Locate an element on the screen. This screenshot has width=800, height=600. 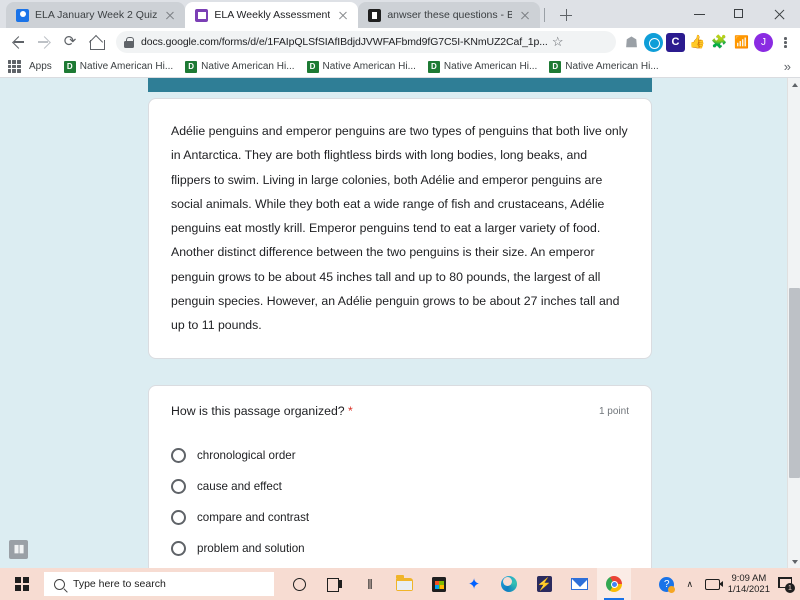
option-label: compare and contrast is located at coordinates (253, 517).